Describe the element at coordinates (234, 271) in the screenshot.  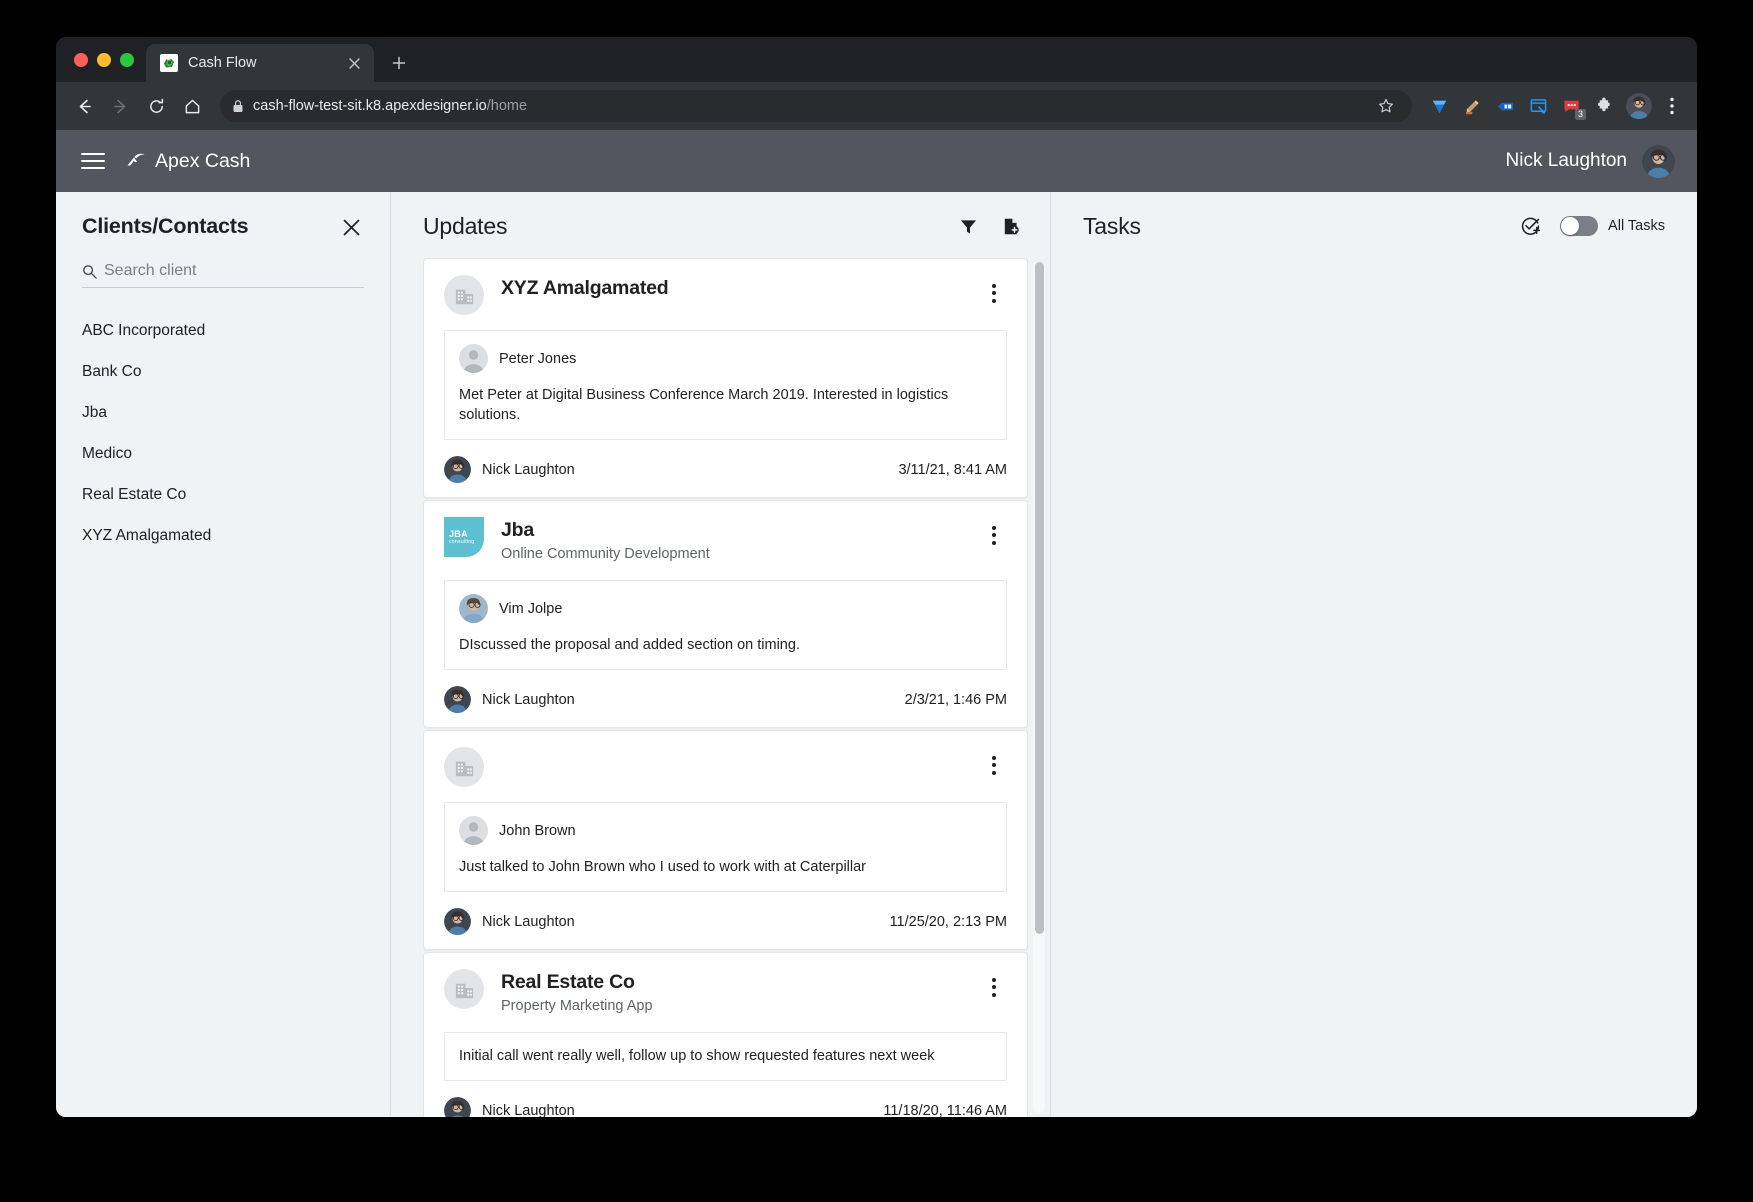
I see `search-input` at that location.